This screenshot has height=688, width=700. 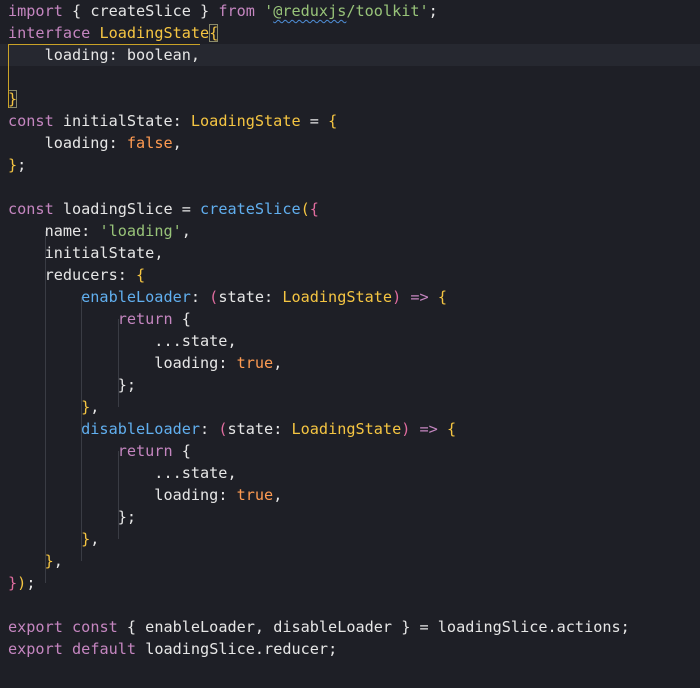 I want to click on code-token: loadingSlice.reducer;, so click(x=237, y=649).